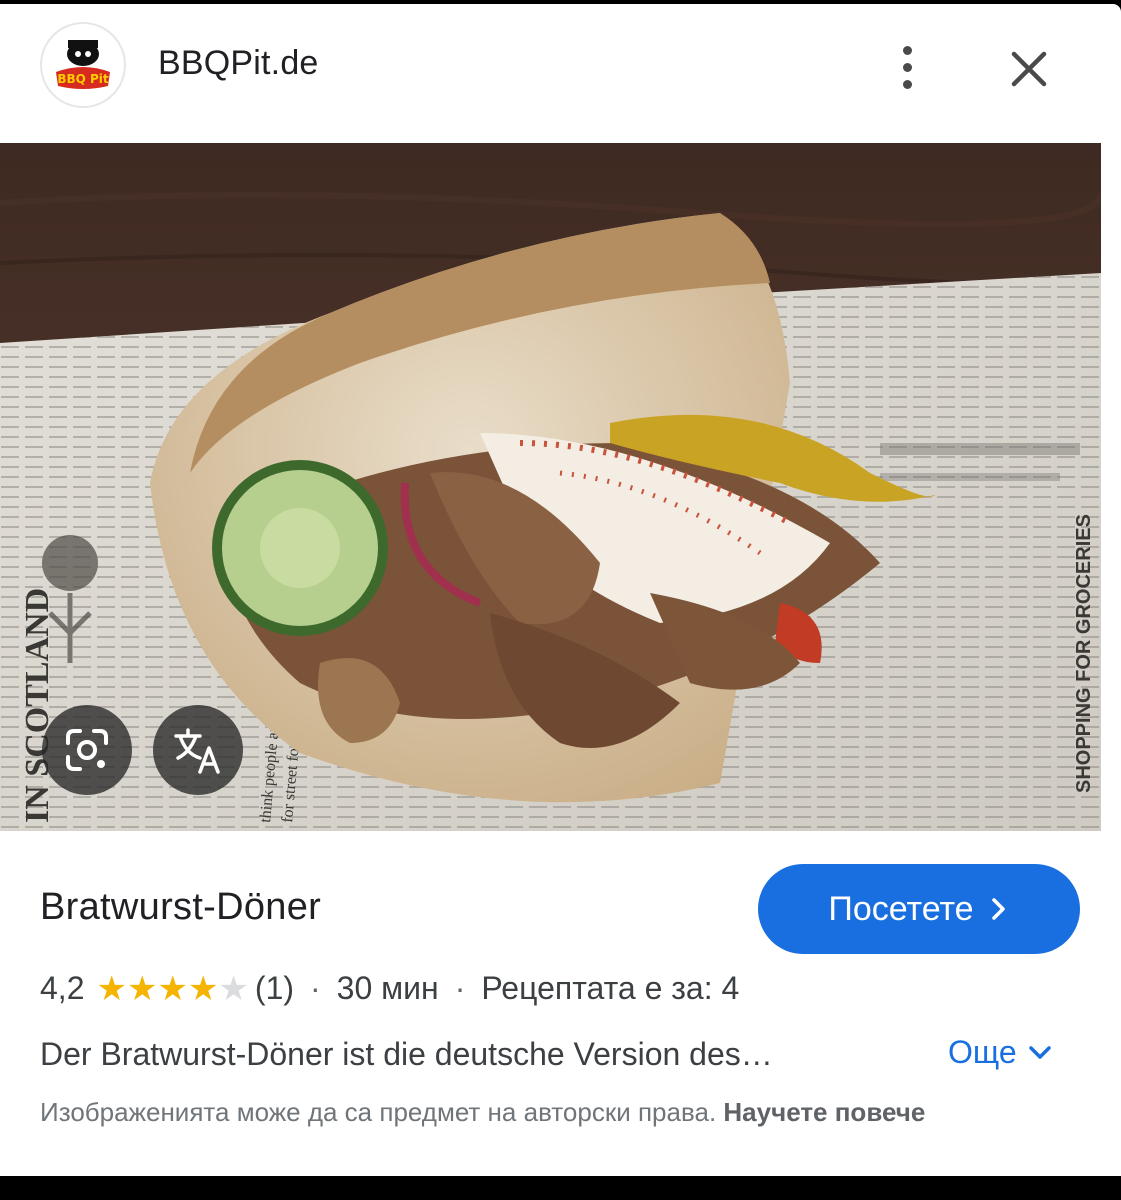 This screenshot has width=1121, height=1200. I want to click on servings: Рецептата е за: 4, so click(610, 988).